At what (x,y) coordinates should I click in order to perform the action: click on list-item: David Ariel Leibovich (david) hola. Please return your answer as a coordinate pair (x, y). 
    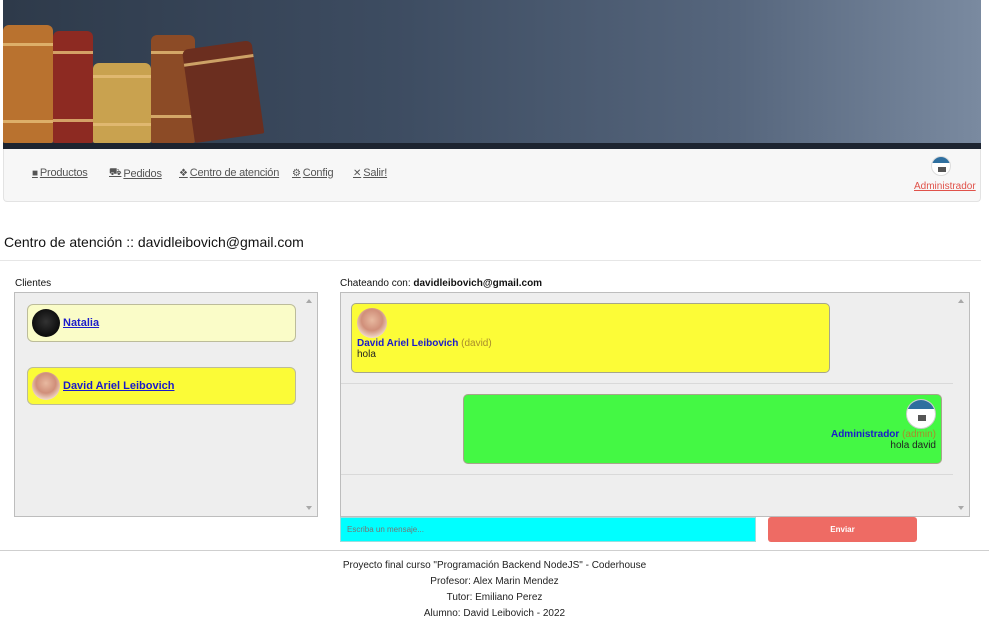
    Looking at the image, I should click on (647, 338).